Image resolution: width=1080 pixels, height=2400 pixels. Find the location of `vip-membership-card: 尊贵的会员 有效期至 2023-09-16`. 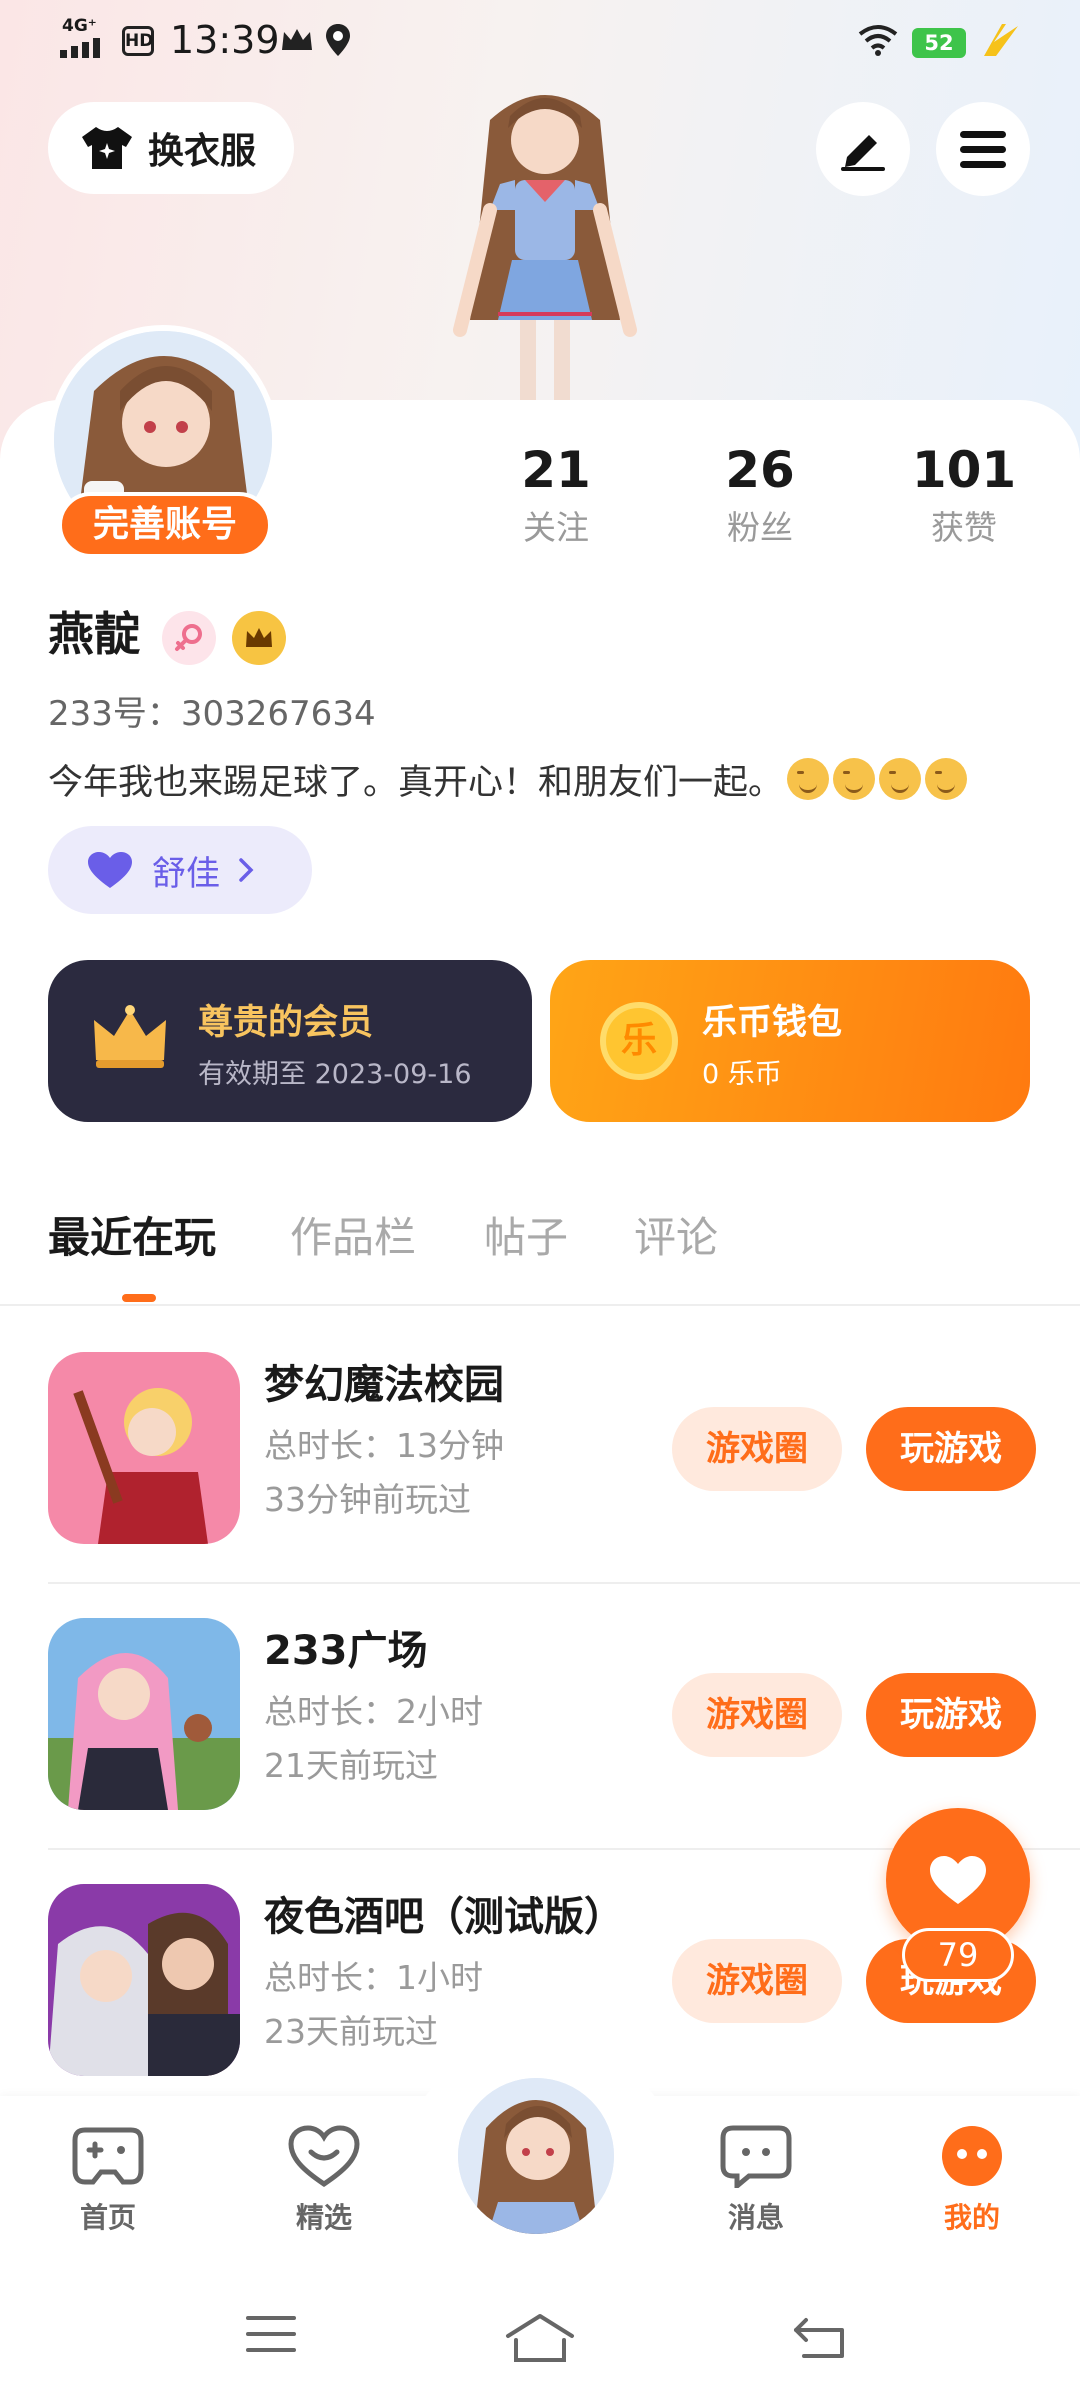

vip-membership-card: 尊贵的会员 有效期至 2023-09-16 is located at coordinates (290, 1041).